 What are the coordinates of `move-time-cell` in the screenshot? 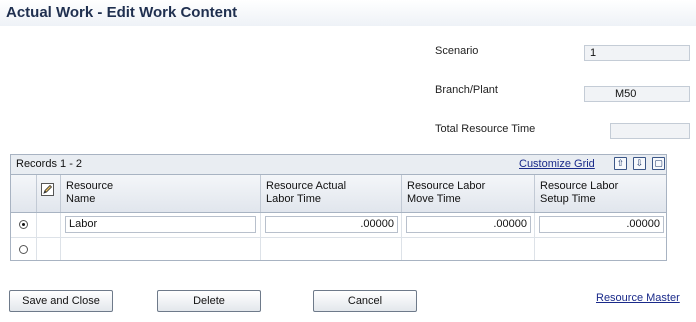 It's located at (468, 249).